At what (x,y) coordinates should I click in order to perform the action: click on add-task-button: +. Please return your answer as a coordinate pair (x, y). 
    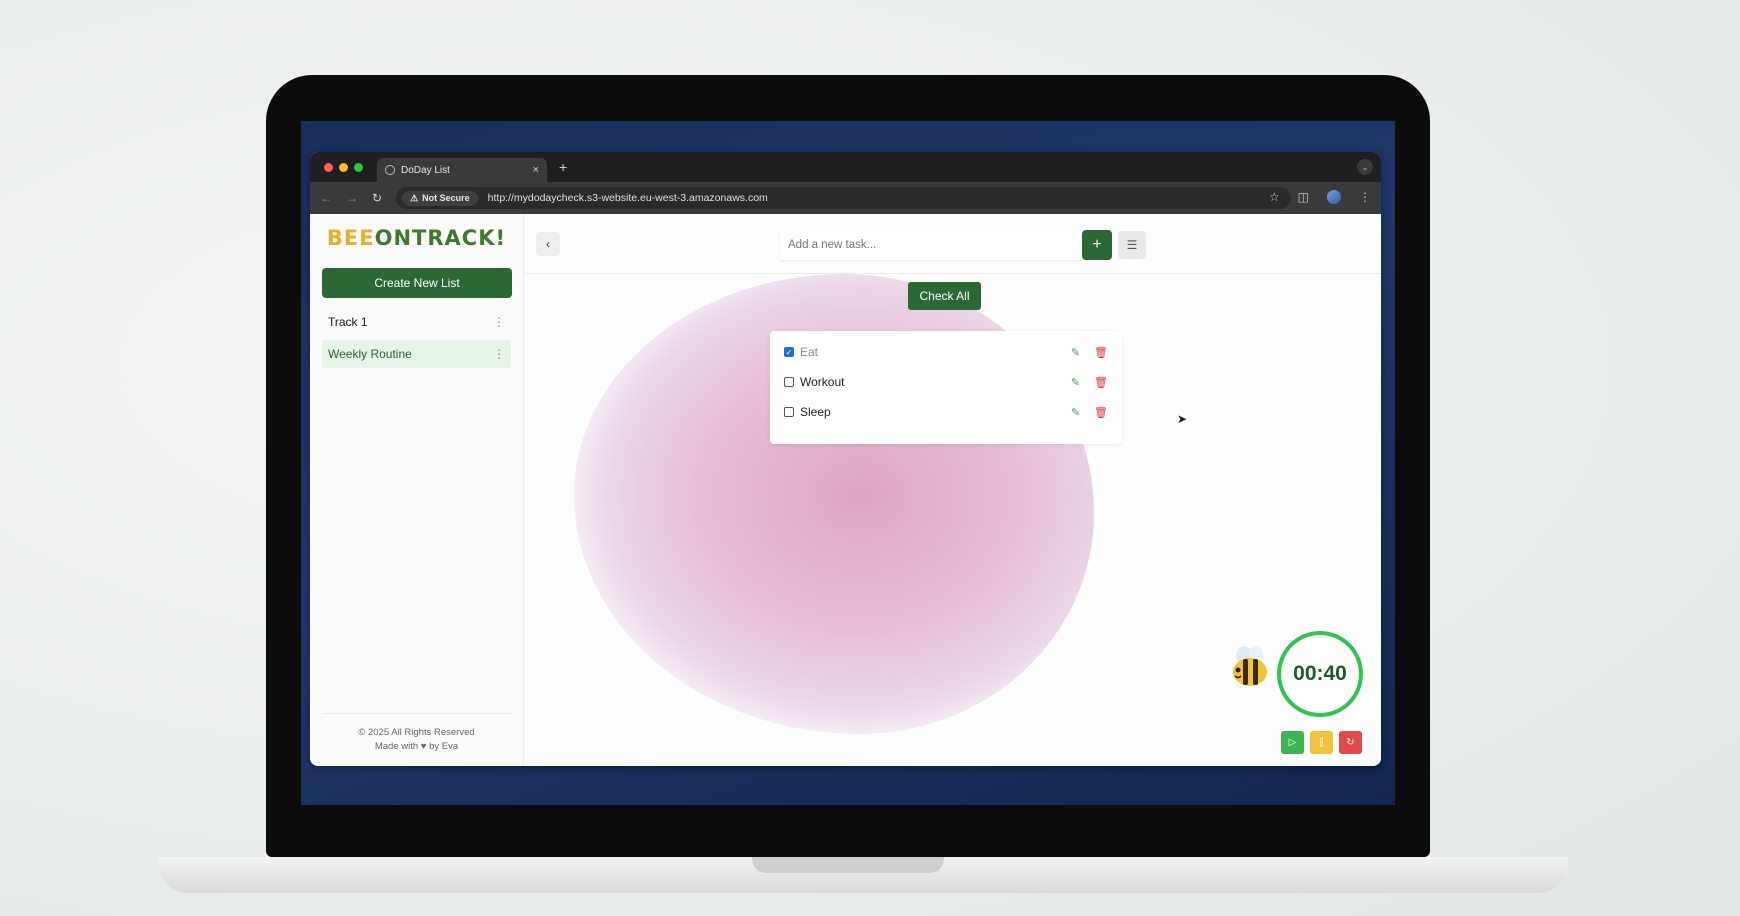
    Looking at the image, I should click on (1097, 245).